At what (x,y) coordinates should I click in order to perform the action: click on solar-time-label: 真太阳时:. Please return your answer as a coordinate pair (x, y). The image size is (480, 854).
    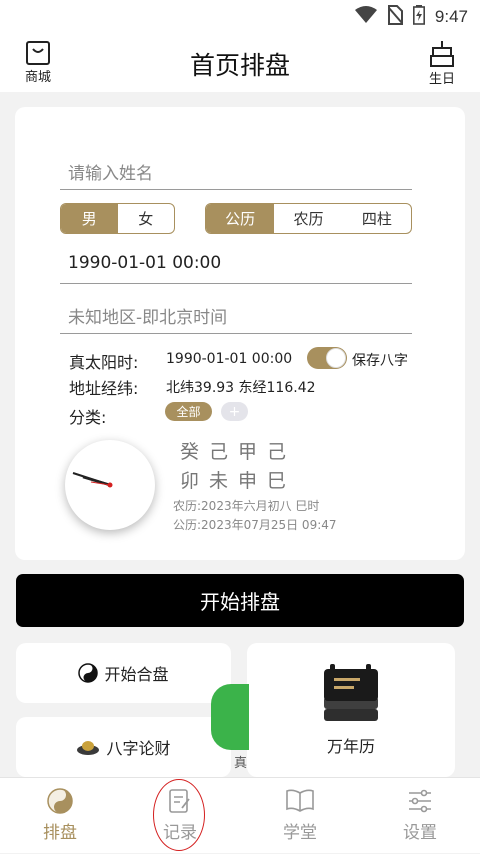
    Looking at the image, I should click on (104, 362).